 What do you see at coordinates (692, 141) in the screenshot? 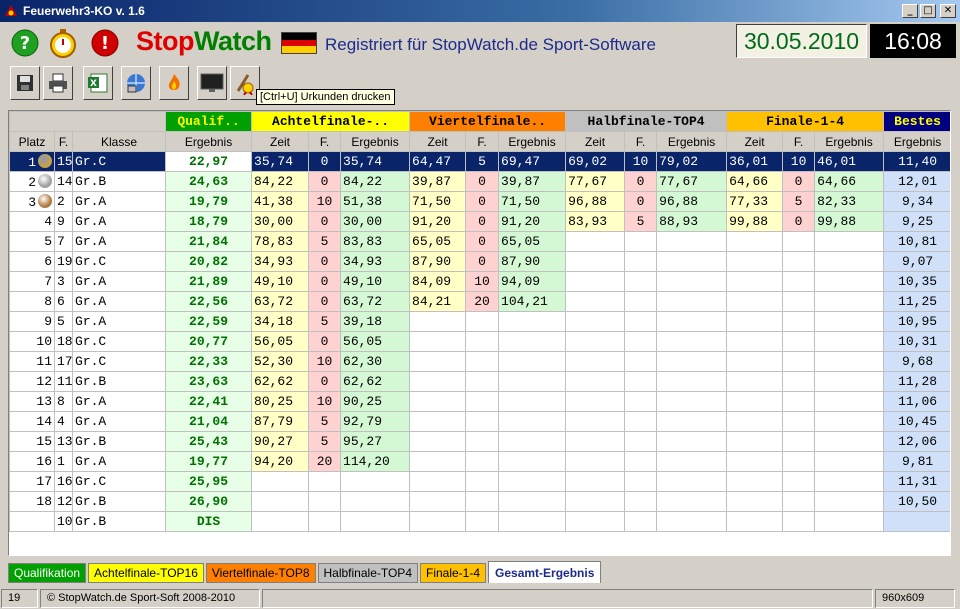
I see `header-halb-ergebnis: Ergebnis` at bounding box center [692, 141].